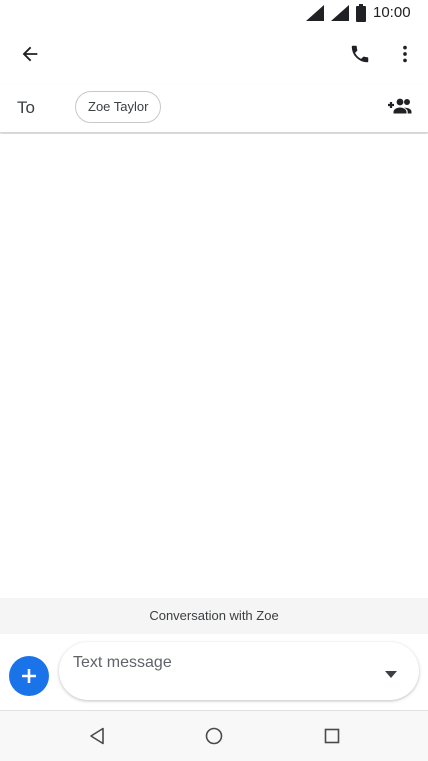 The width and height of the screenshot is (428, 761). I want to click on conversation-banner: Conversation with Zoe, so click(214, 616).